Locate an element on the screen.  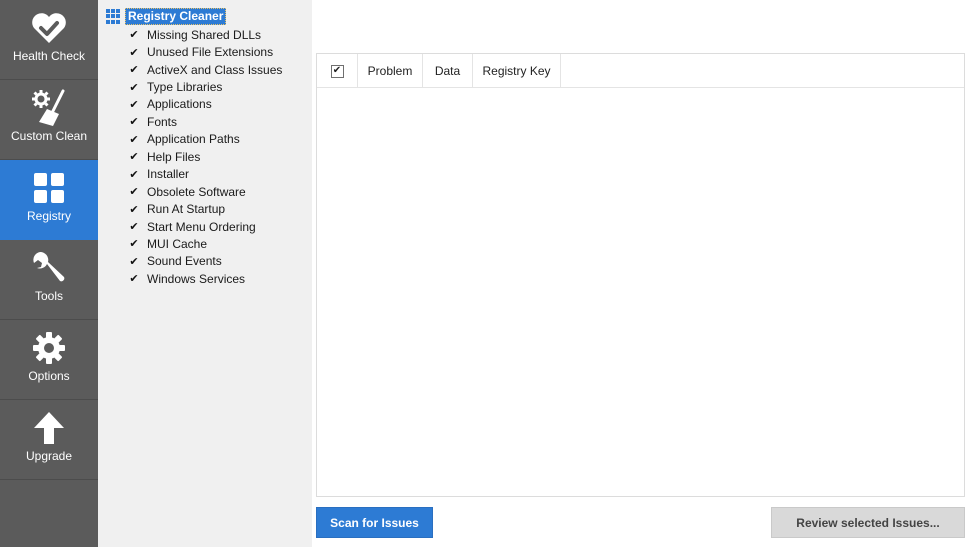
tree-item: ✔ MUI Cache is located at coordinates (205, 243).